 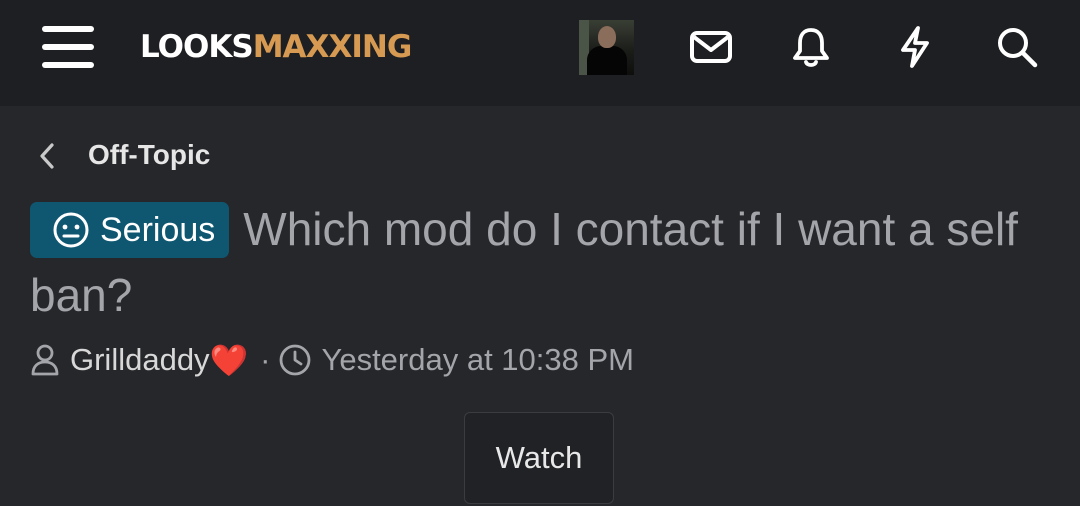 I want to click on envelope-icon, so click(x=711, y=47).